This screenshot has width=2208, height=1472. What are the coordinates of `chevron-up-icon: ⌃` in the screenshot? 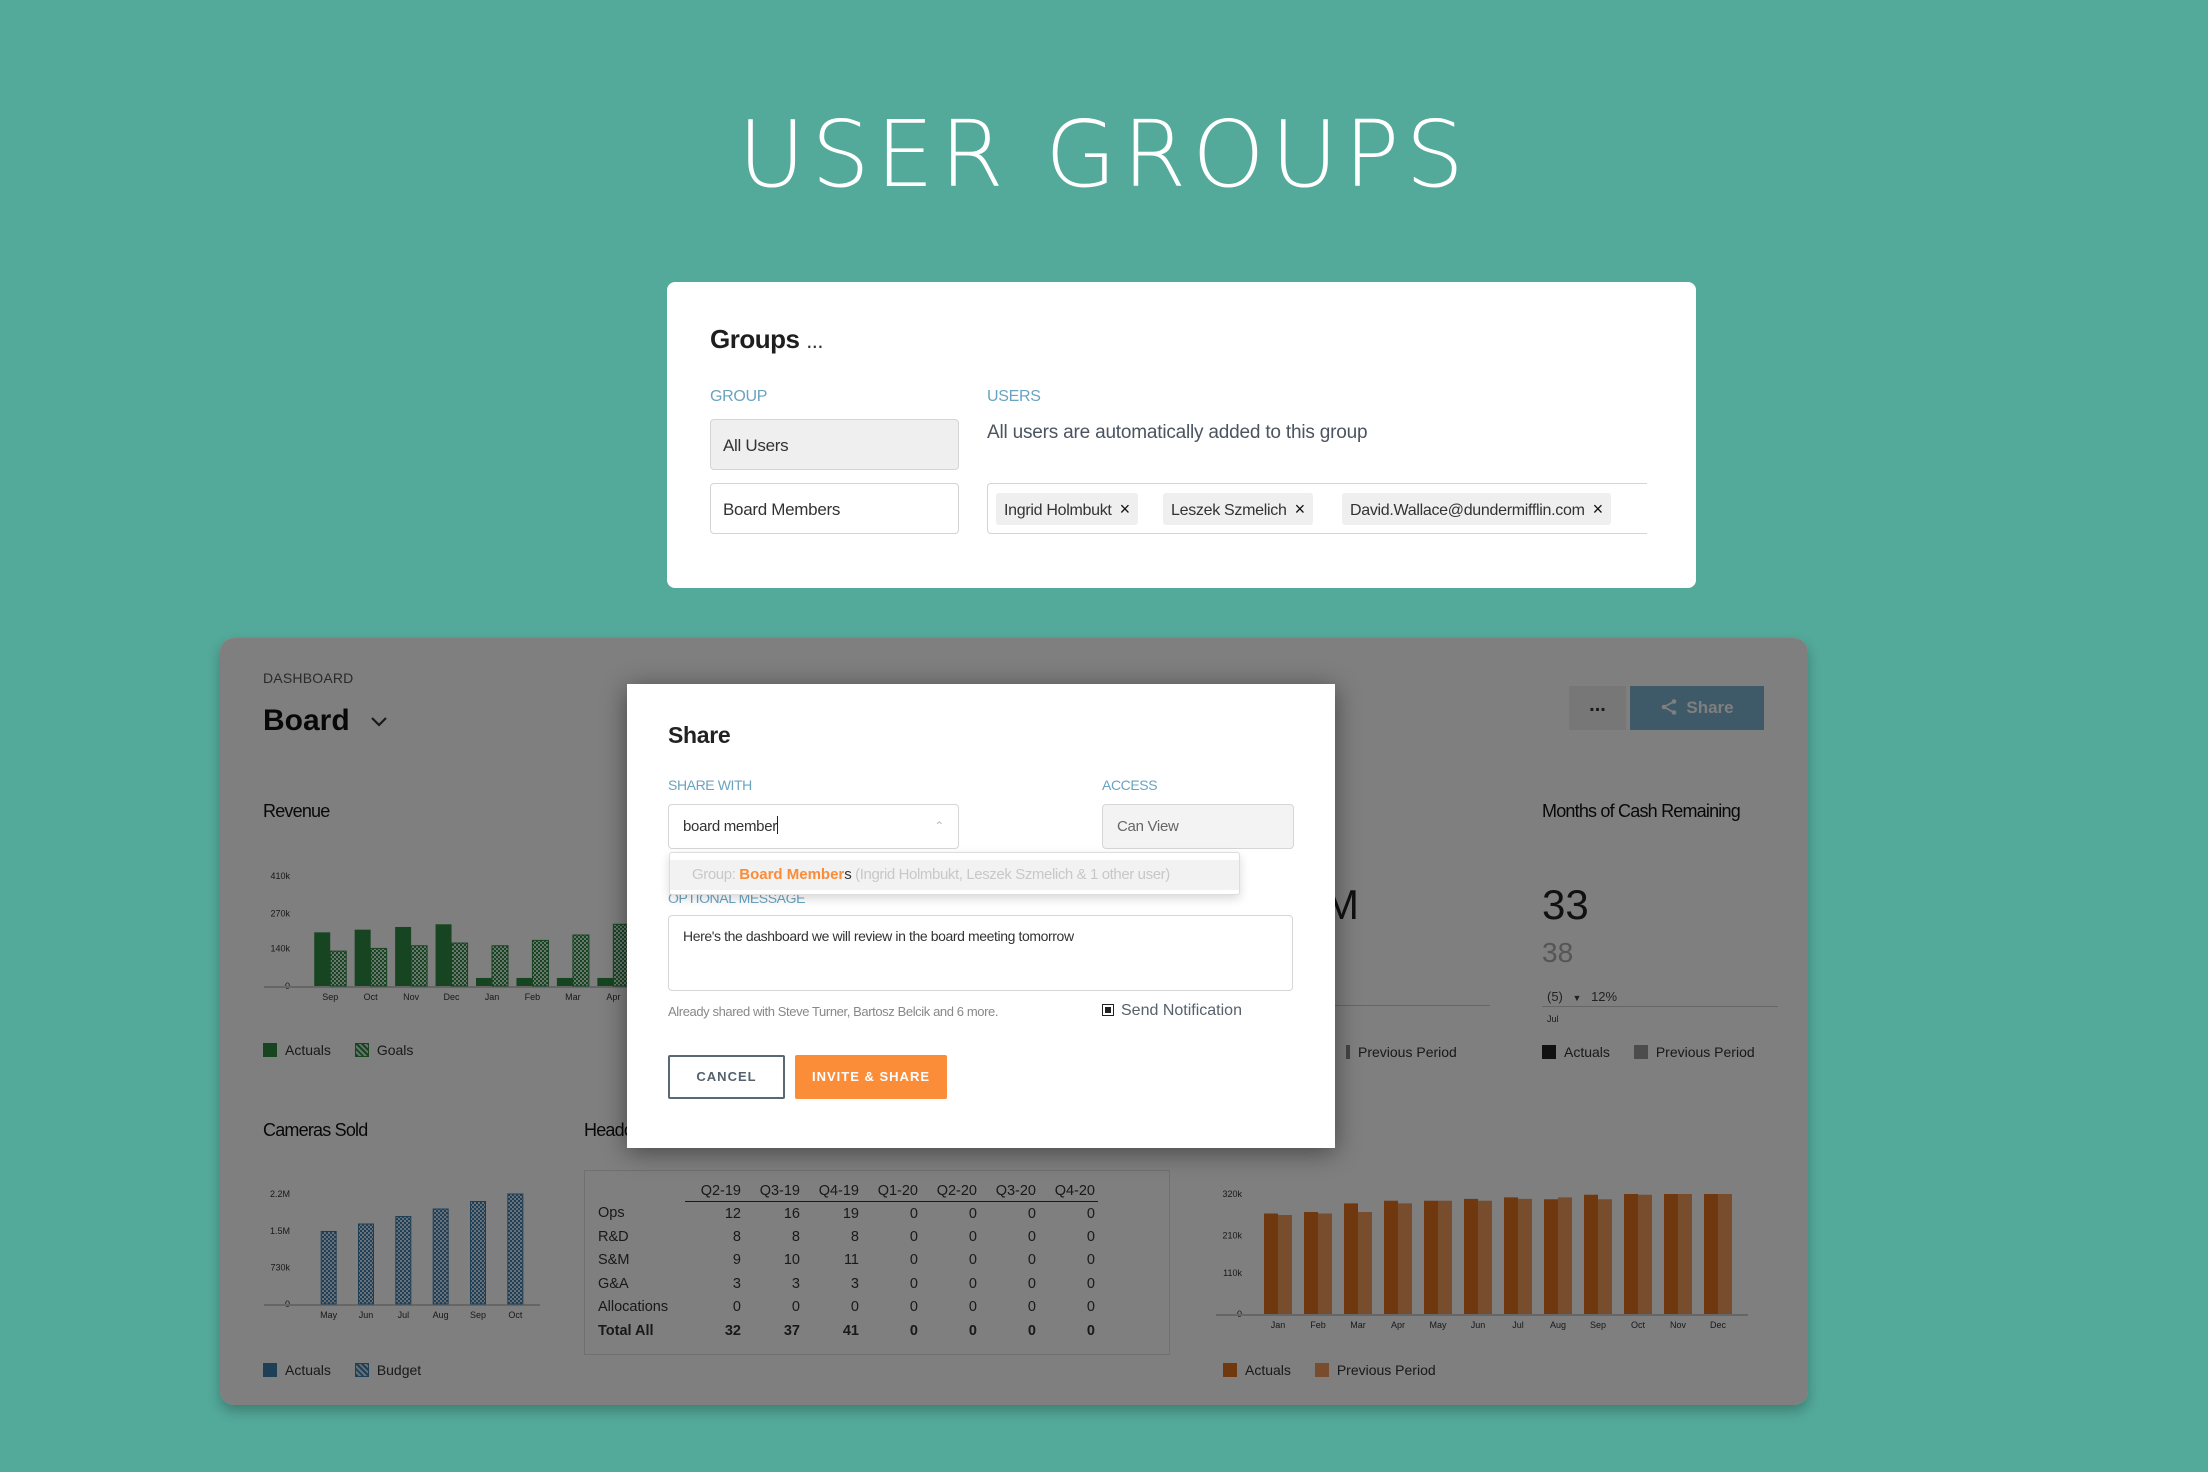 It's located at (939, 826).